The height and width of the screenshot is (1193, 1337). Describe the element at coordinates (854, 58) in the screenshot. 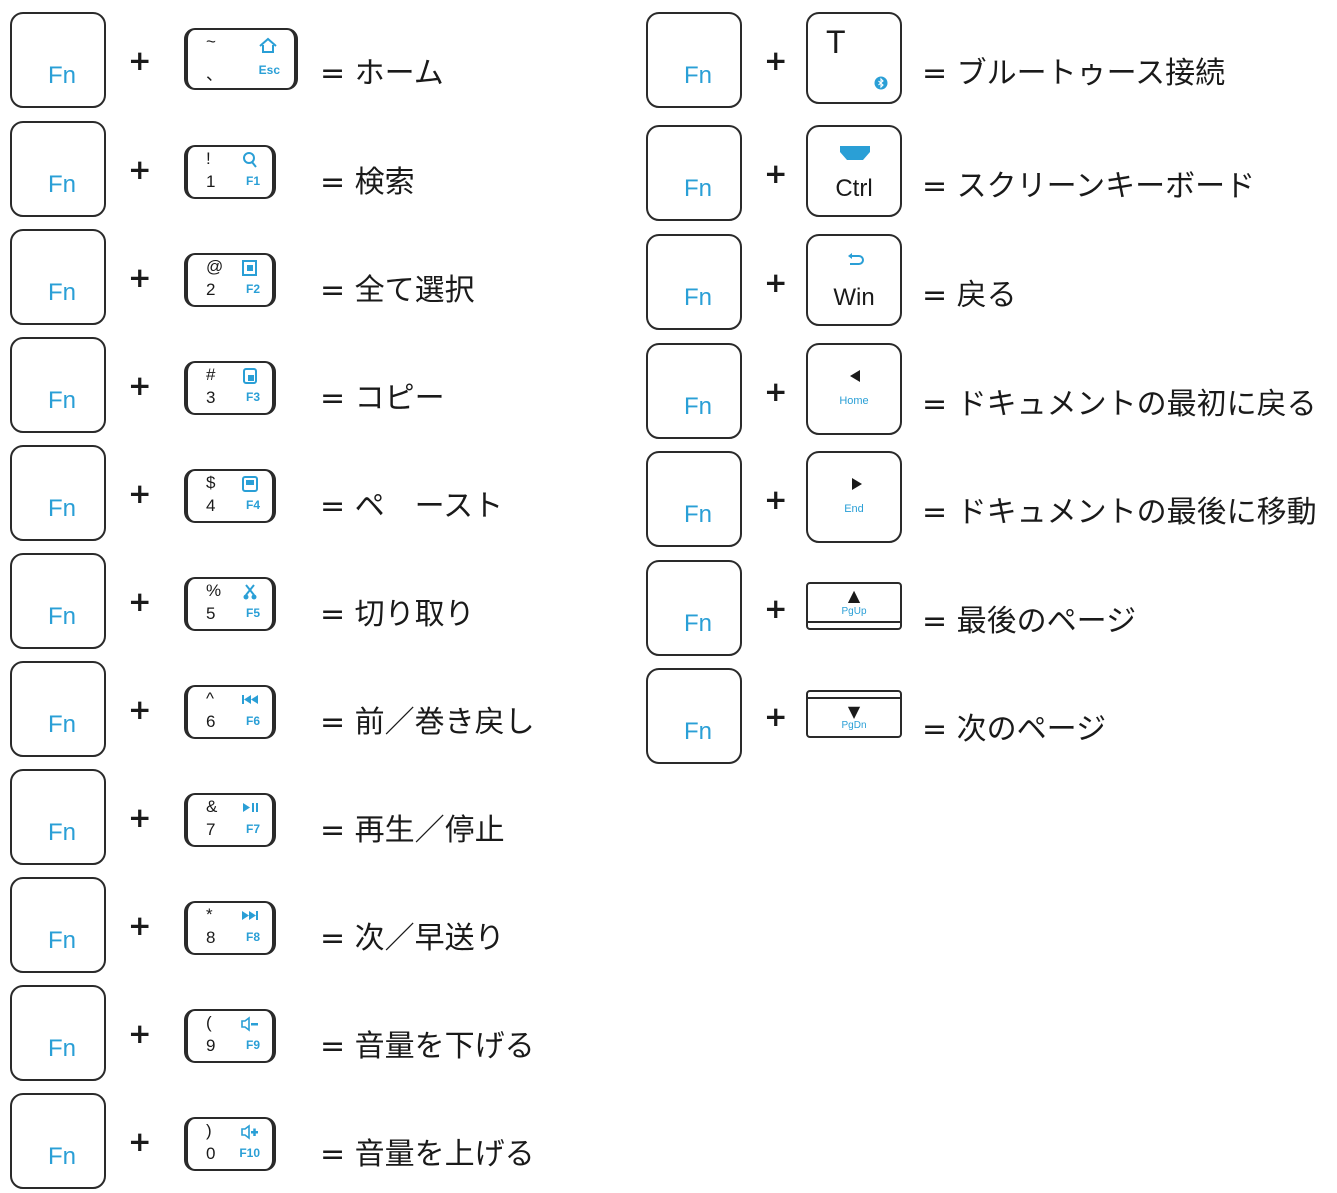

I see `t-key: T` at that location.